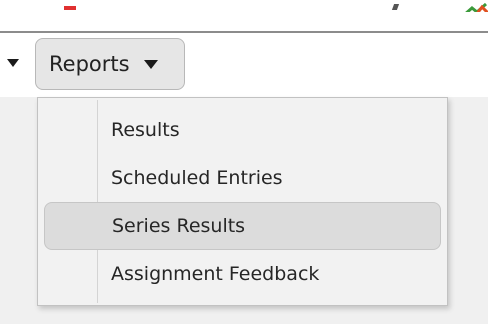 The image size is (488, 324). I want to click on chart-icon, so click(475, 6).